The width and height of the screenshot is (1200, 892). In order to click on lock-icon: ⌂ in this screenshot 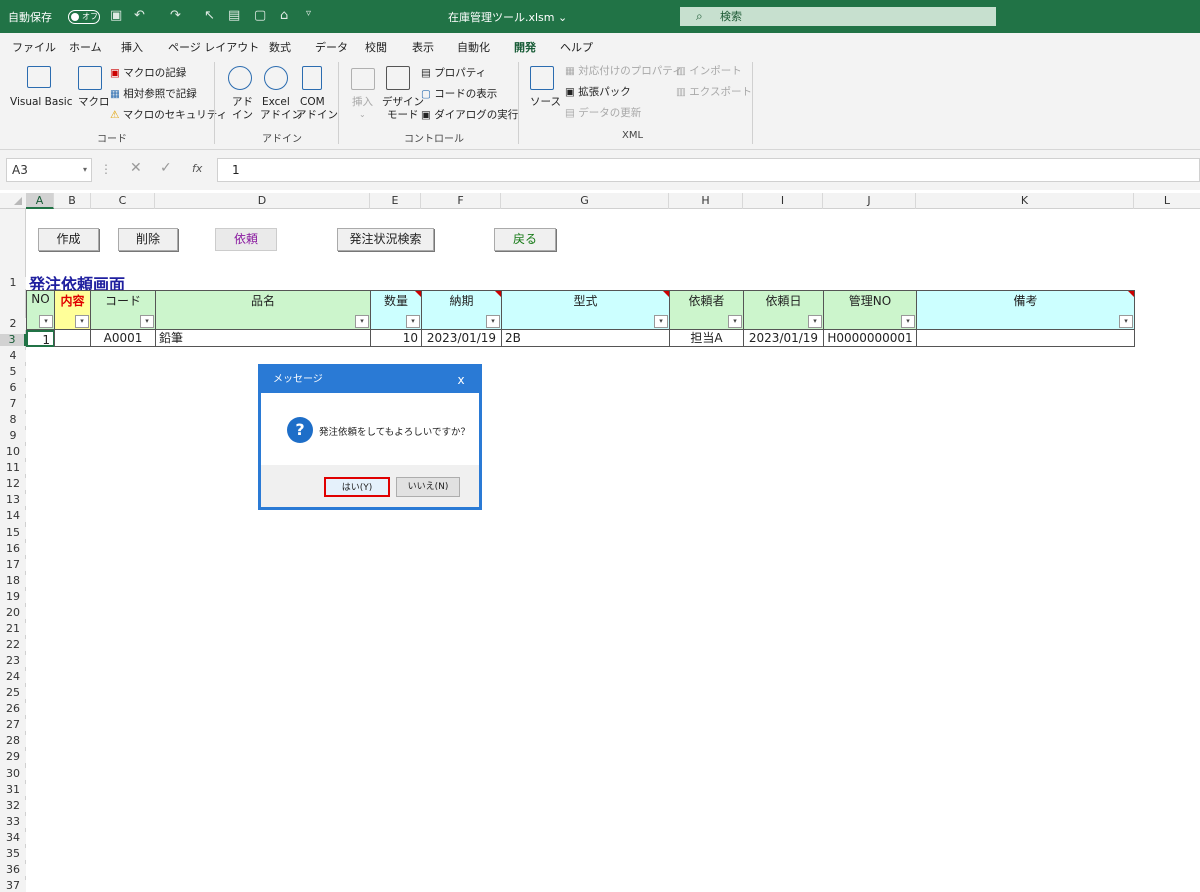, I will do `click(284, 15)`.